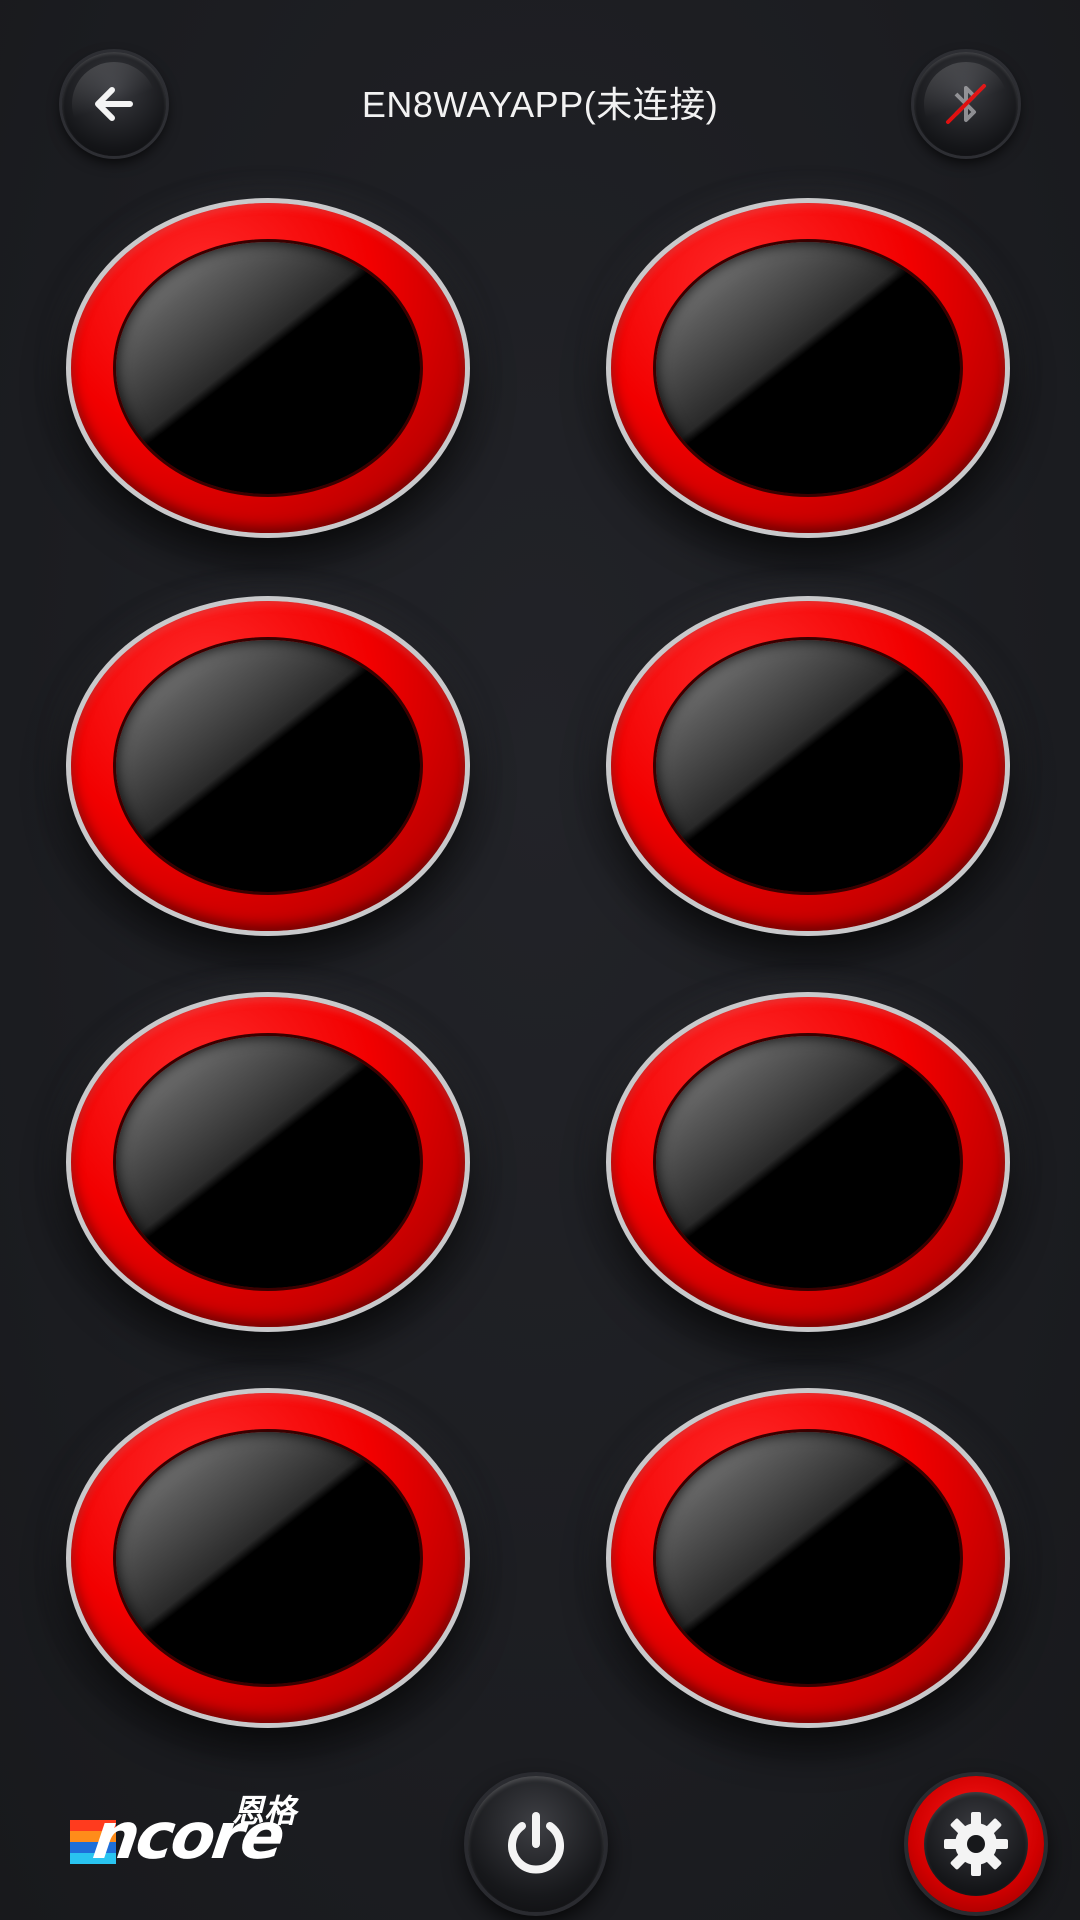 This screenshot has width=1080, height=1920. I want to click on bluetooth-button, so click(966, 104).